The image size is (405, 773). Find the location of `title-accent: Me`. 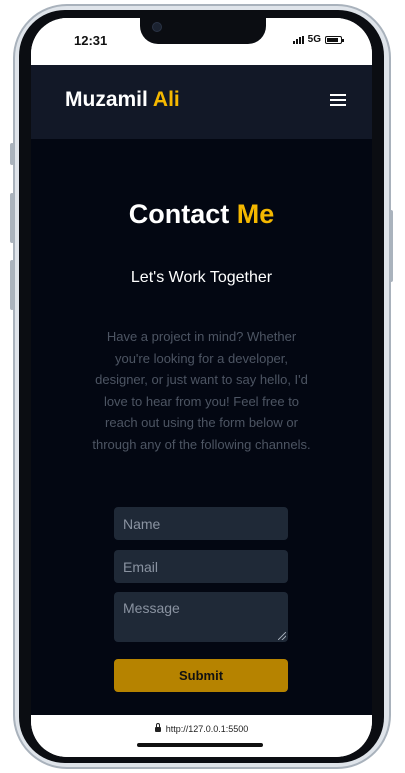

title-accent: Me is located at coordinates (255, 214).